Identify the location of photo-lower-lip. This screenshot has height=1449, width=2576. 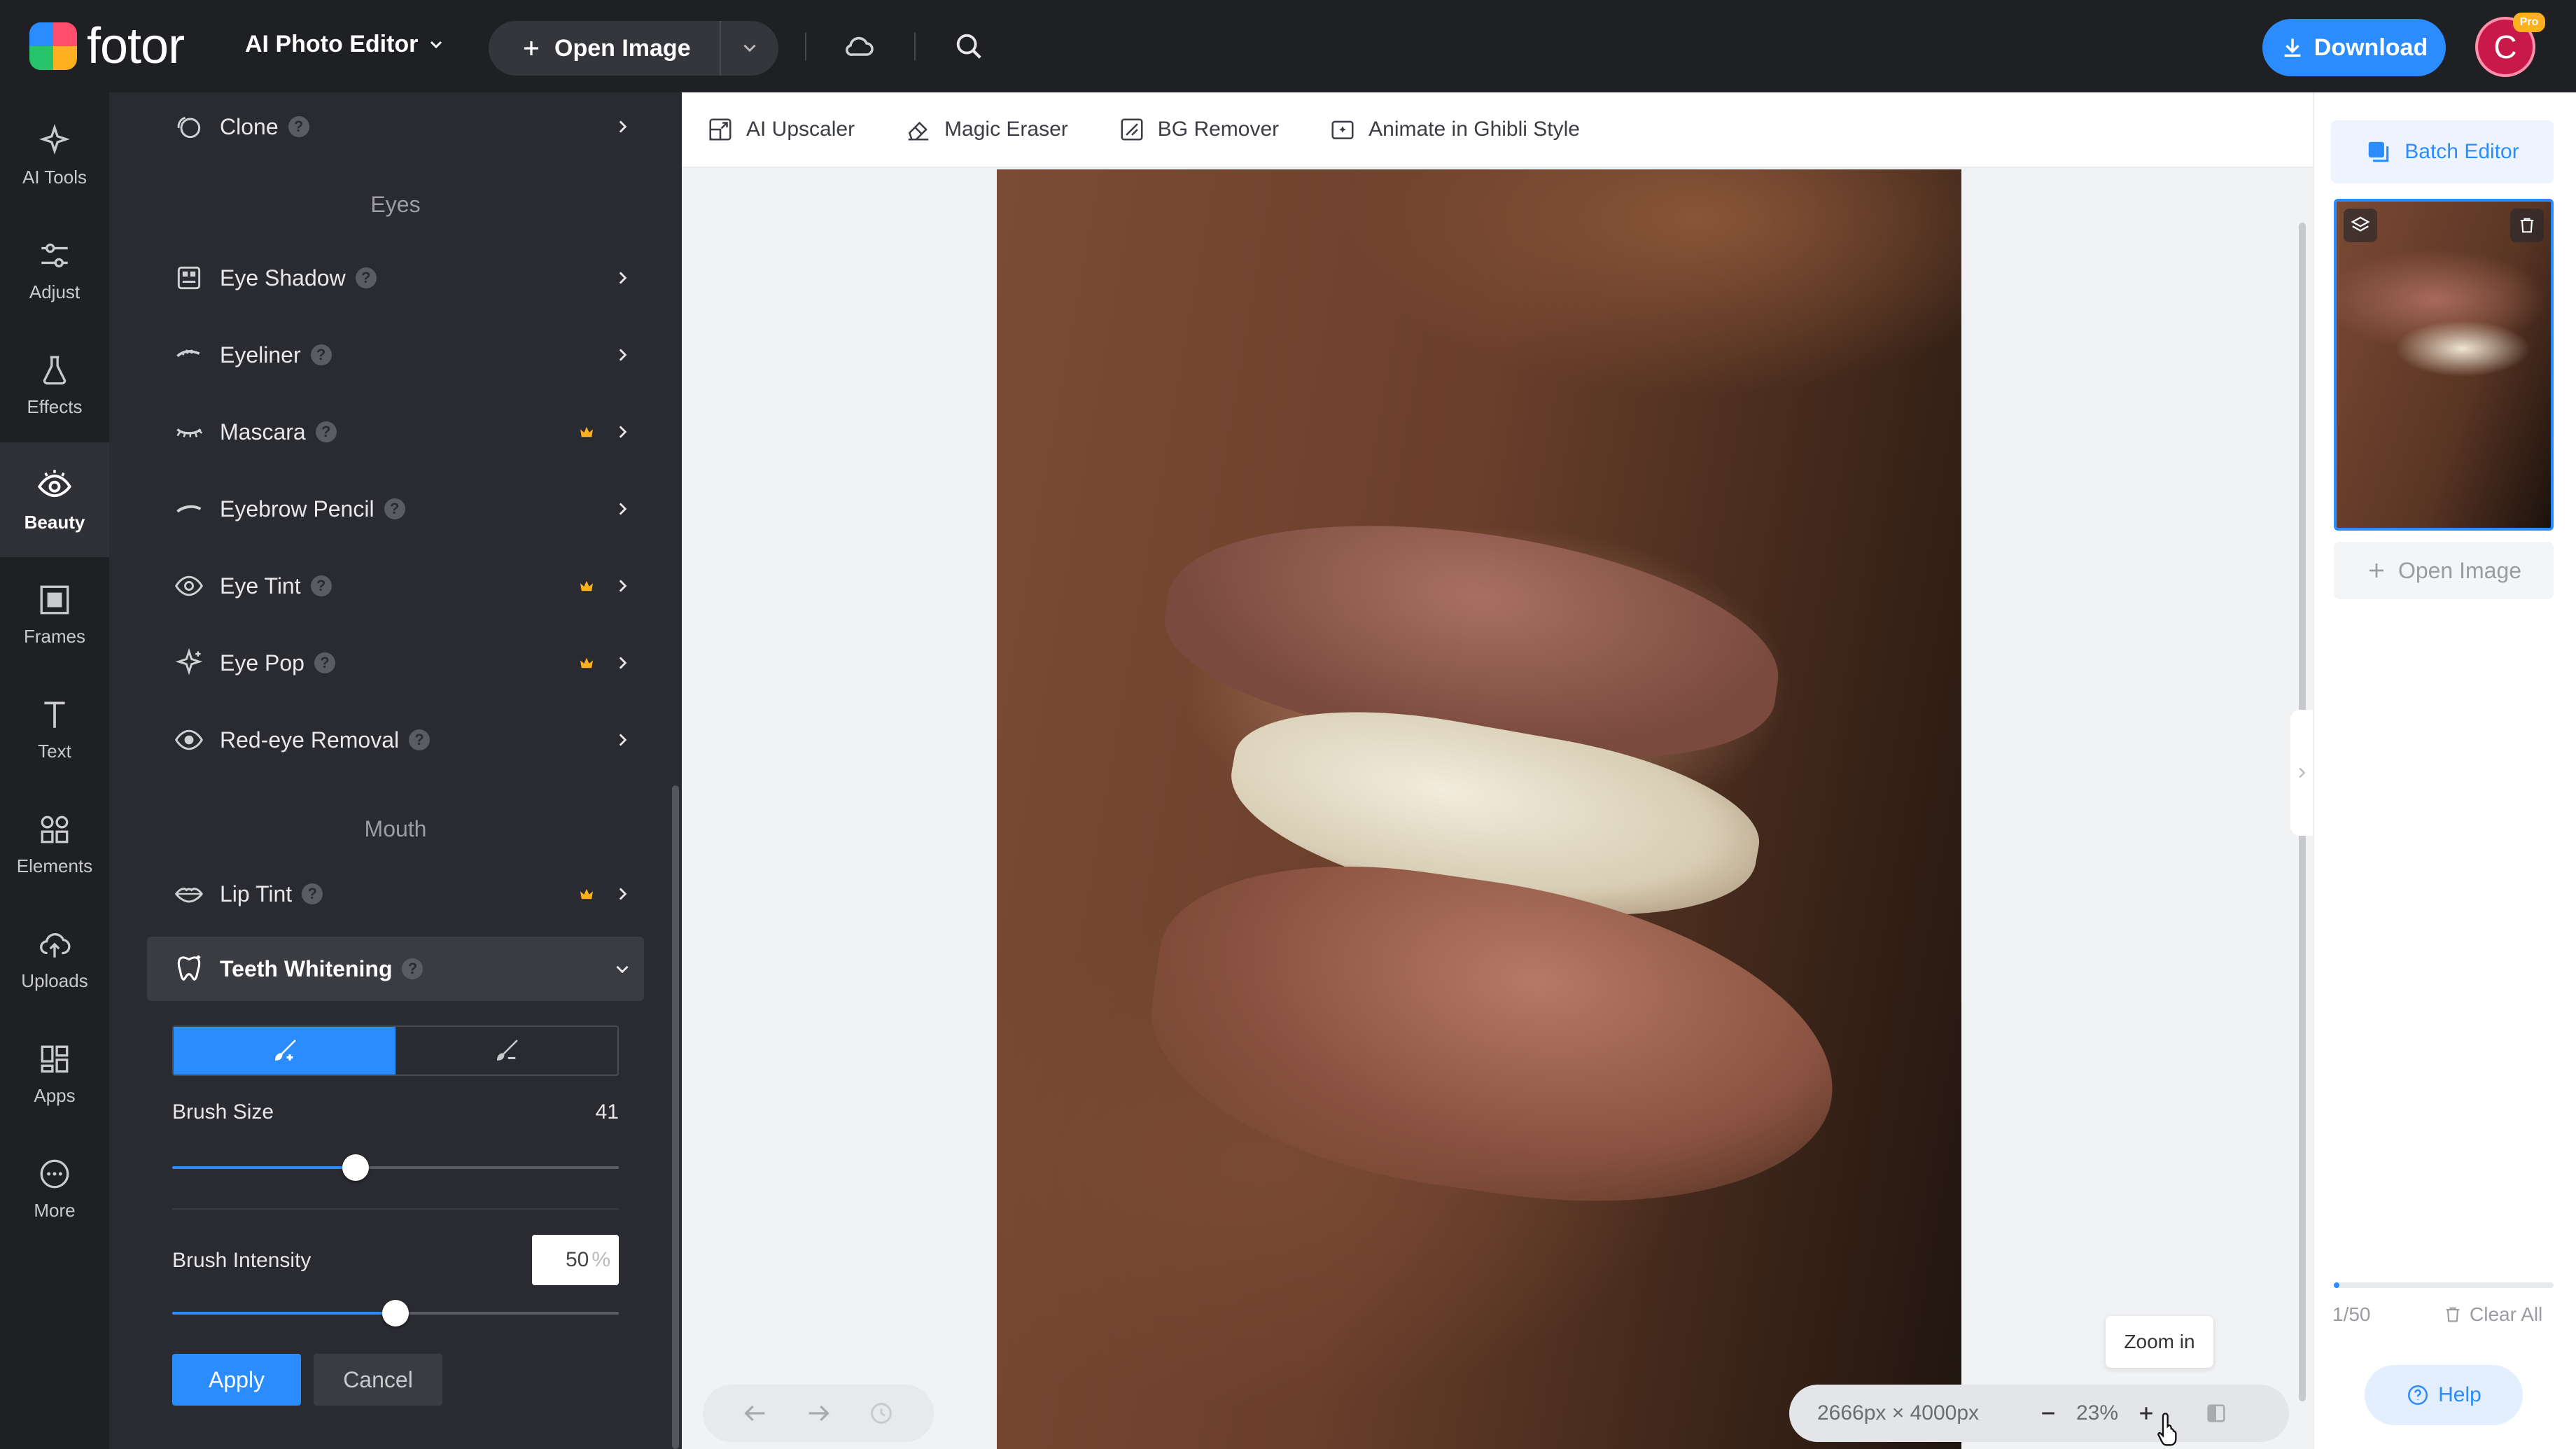
(1494, 1037).